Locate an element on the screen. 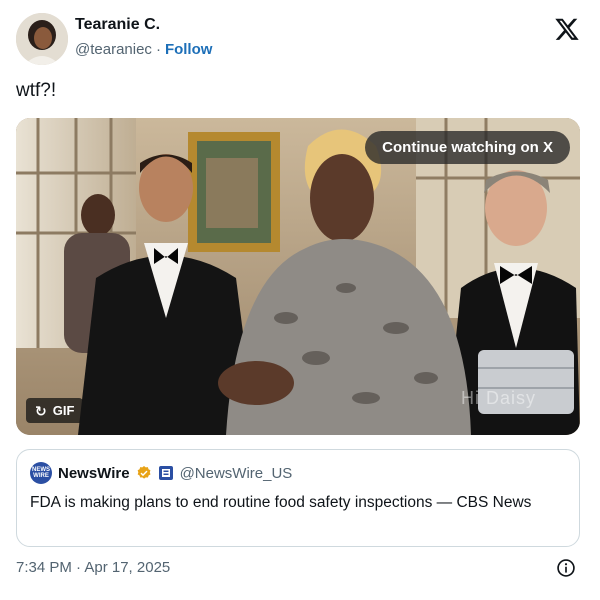  author-handle-row: @tearaniec · Follow is located at coordinates (143, 49).